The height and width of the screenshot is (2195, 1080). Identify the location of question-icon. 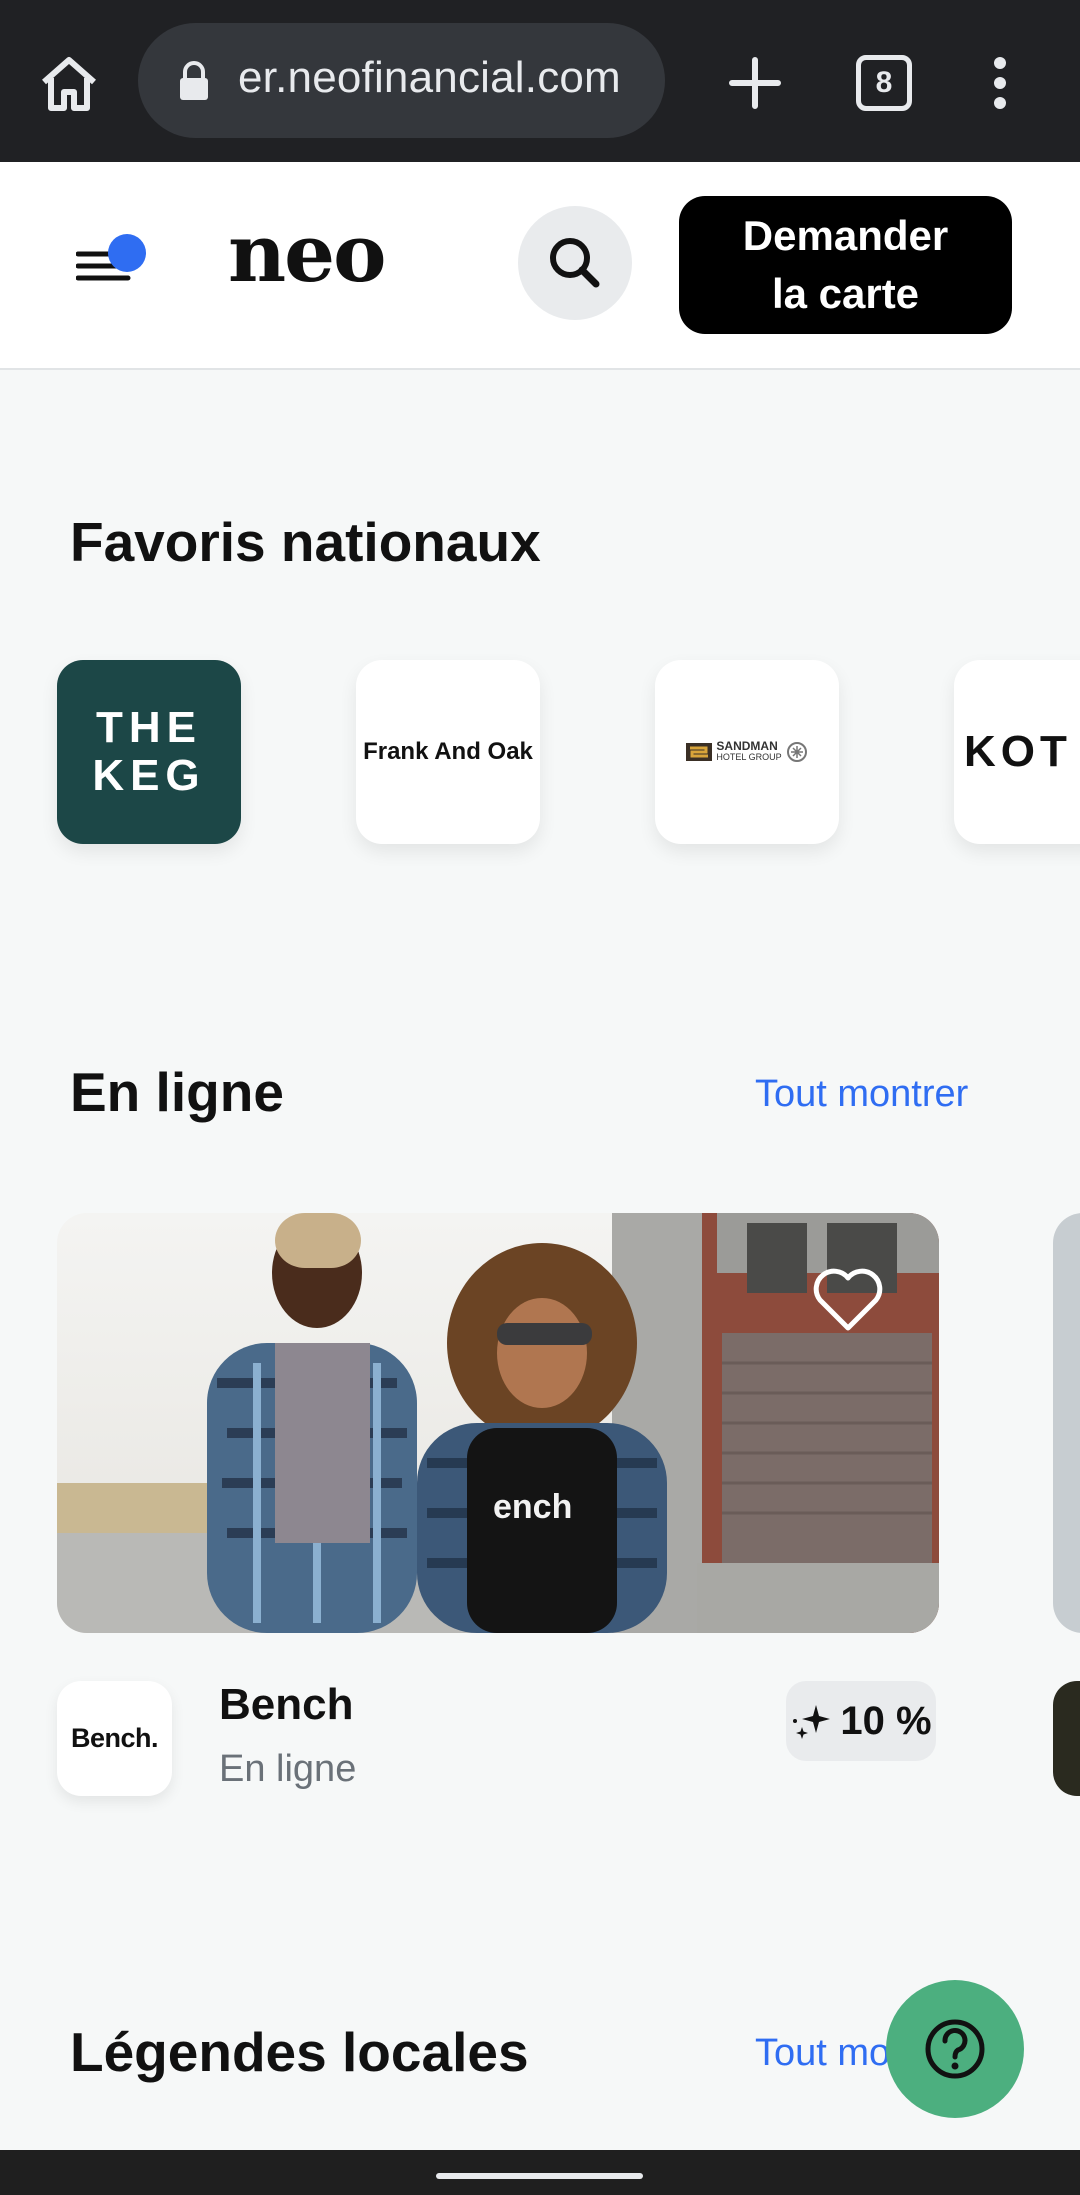
(955, 2049).